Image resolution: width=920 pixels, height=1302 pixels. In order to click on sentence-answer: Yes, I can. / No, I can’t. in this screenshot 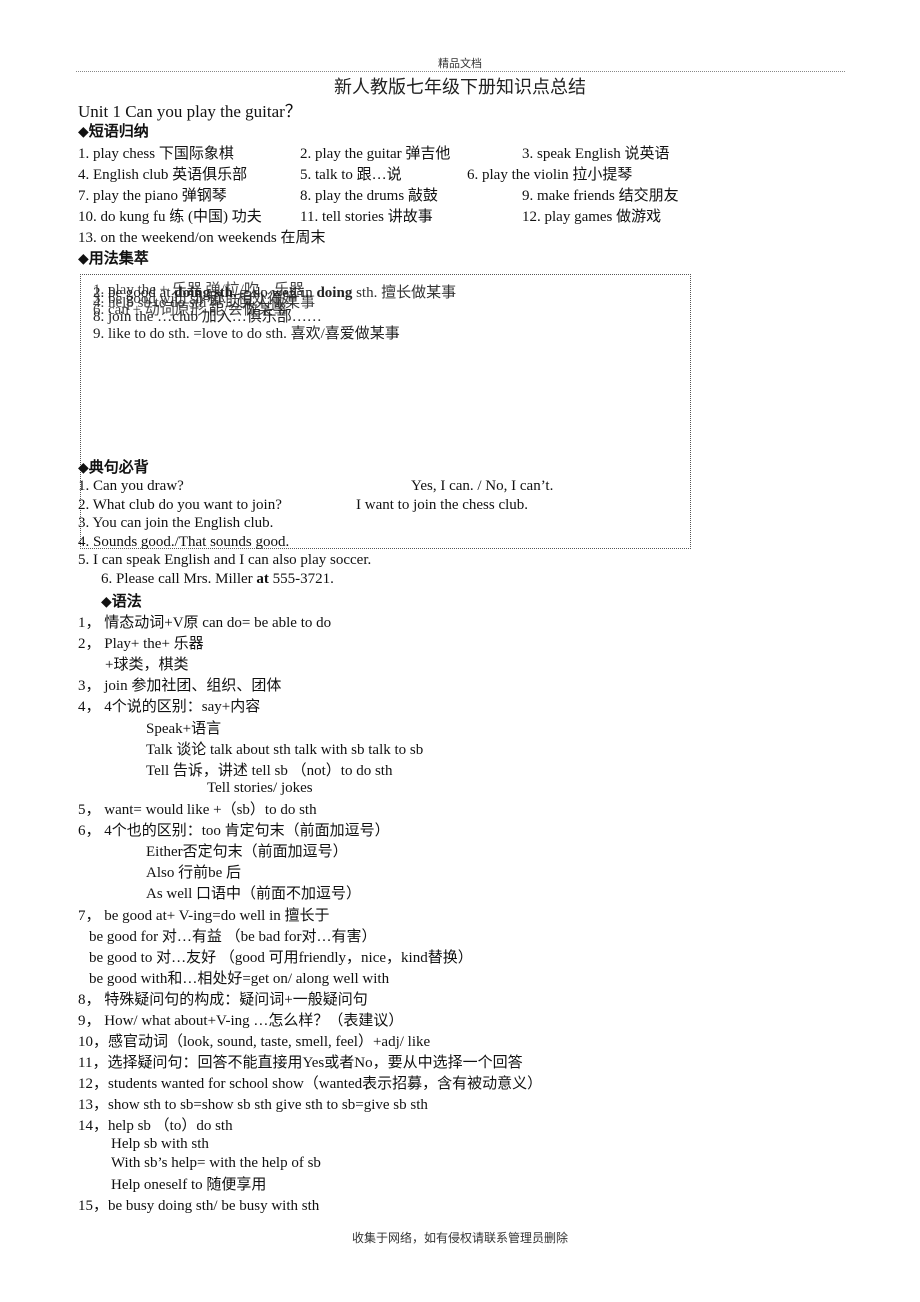, I will do `click(482, 486)`.